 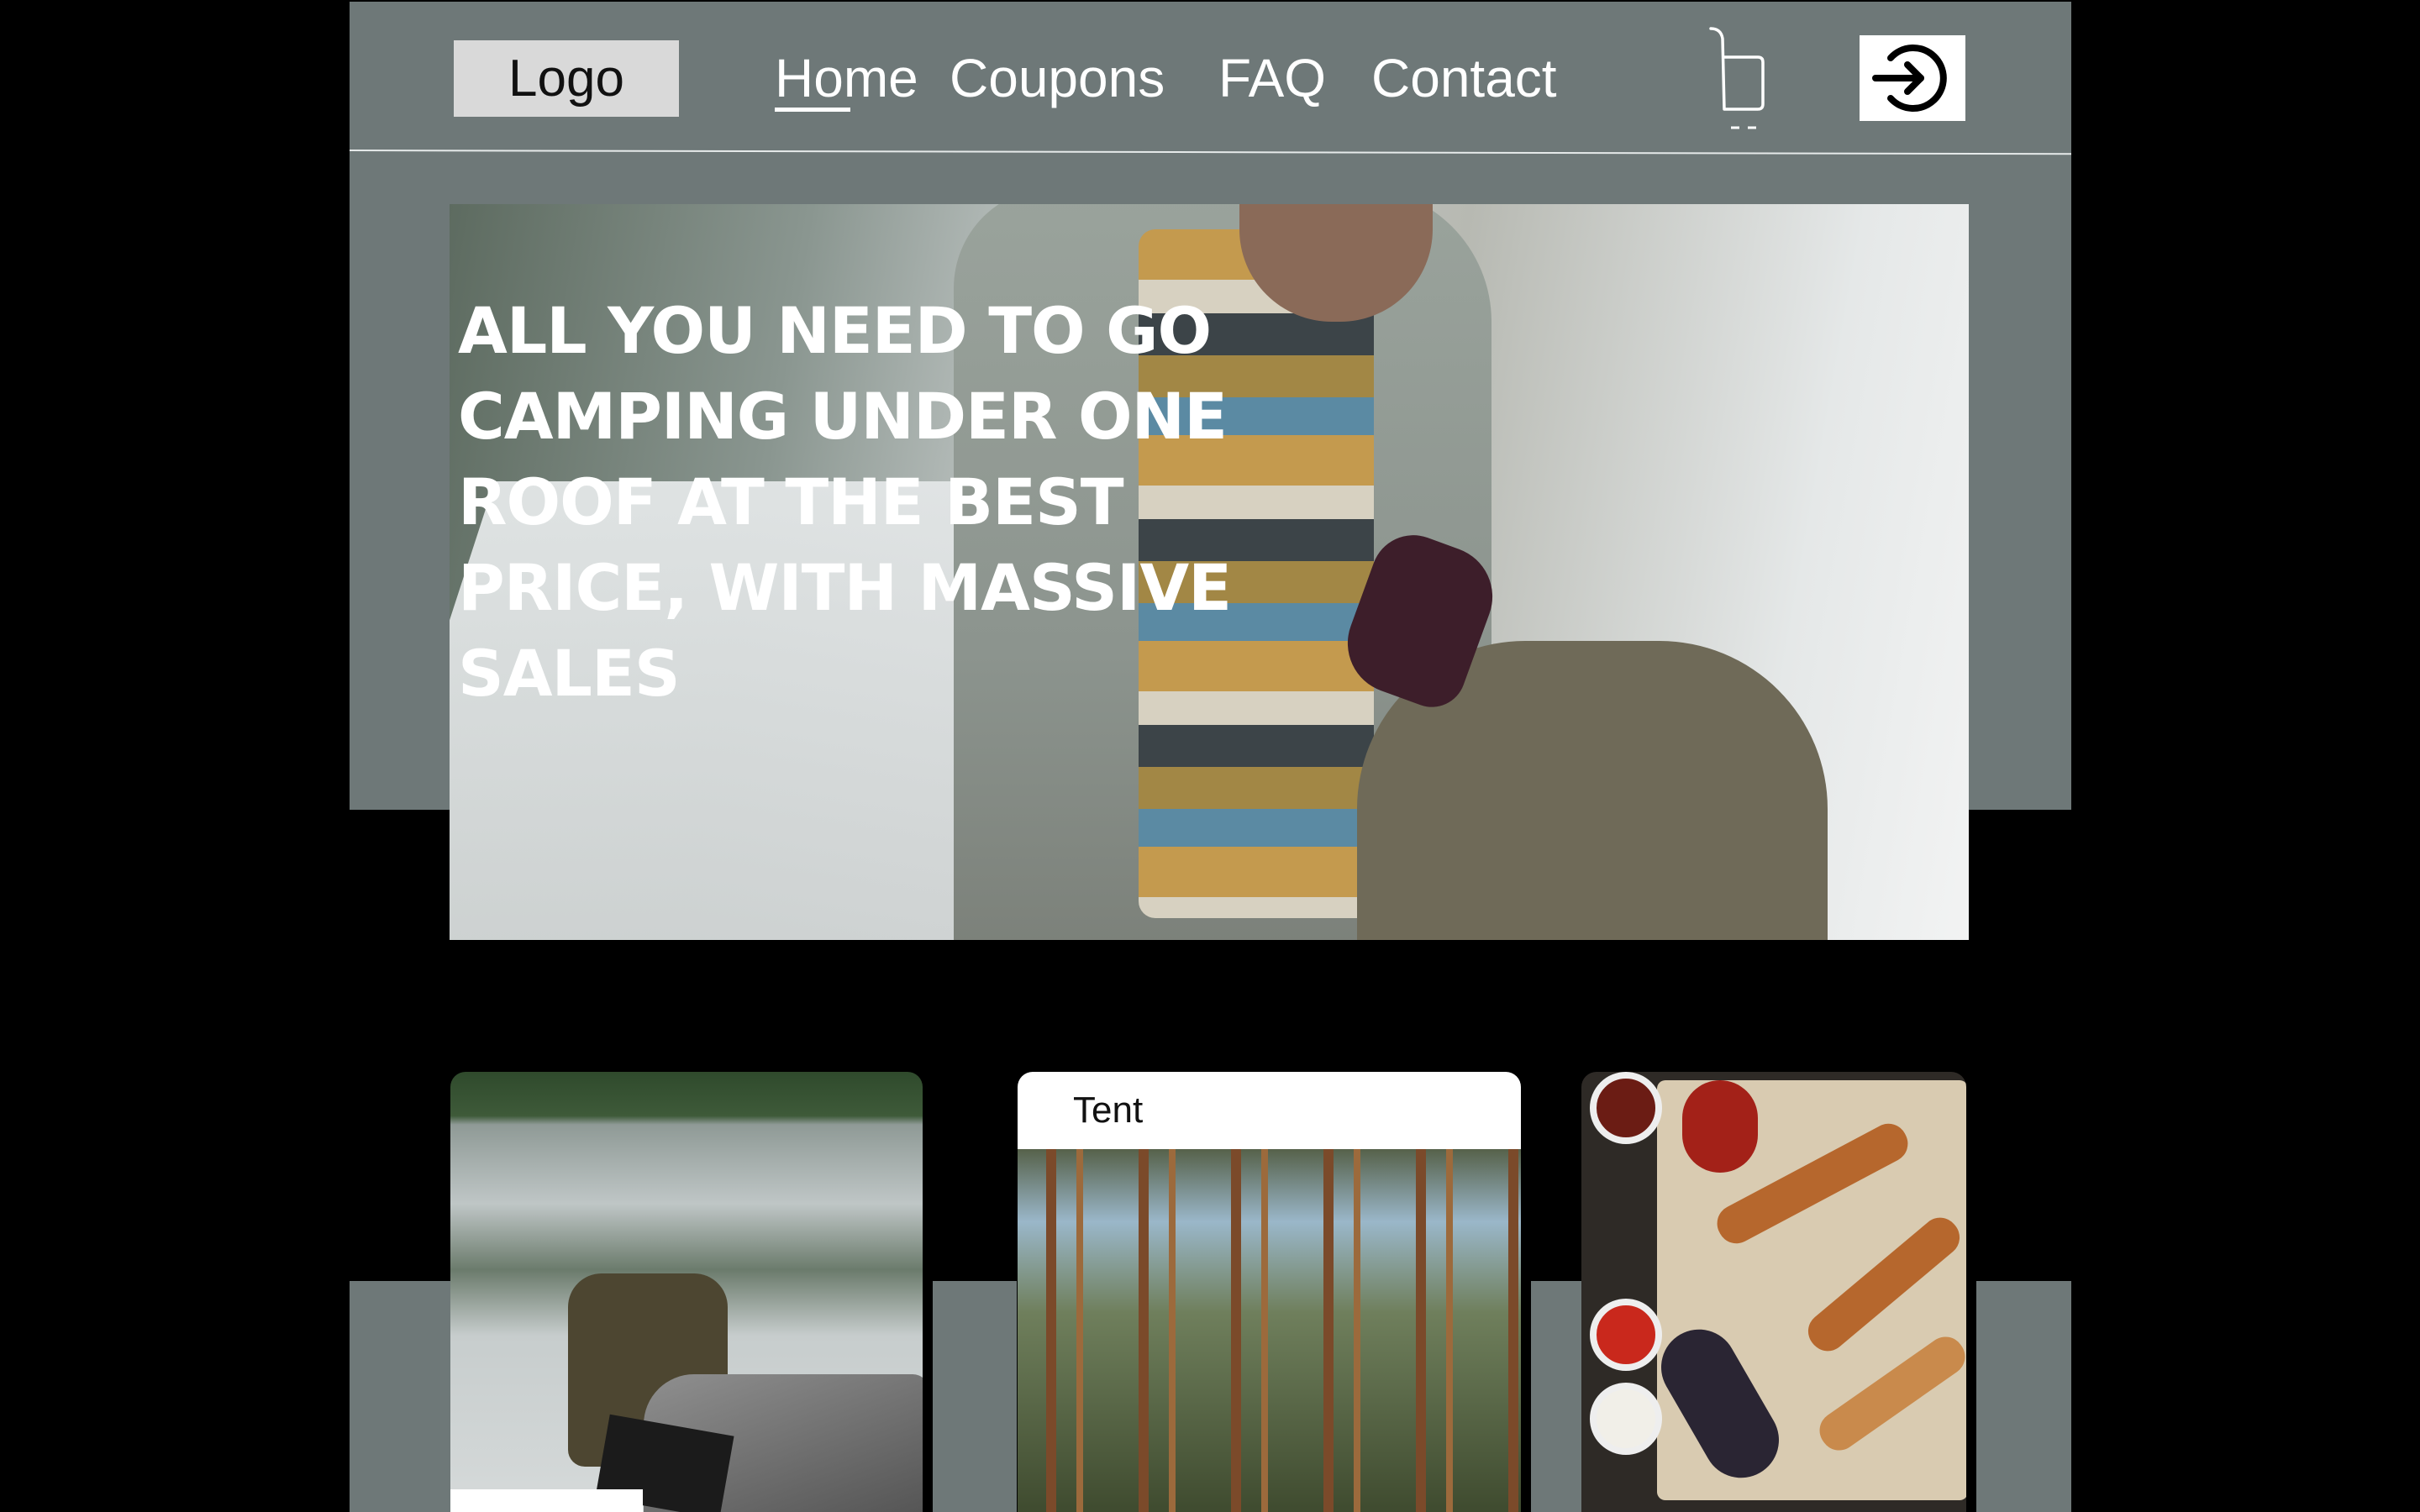 I want to click on logo-label: Logo, so click(x=566, y=79).